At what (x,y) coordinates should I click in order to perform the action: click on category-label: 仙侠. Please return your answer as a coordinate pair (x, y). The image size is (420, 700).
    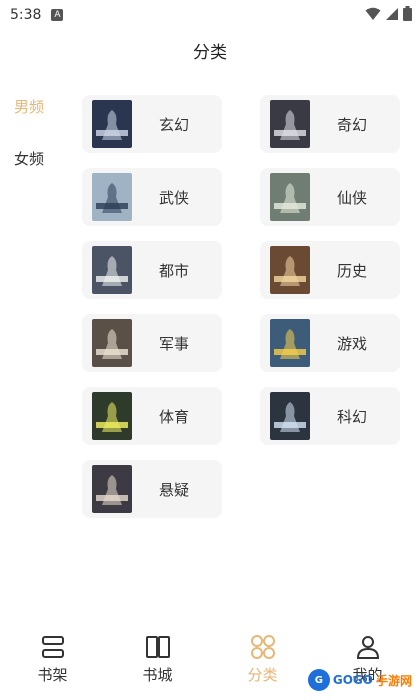
    Looking at the image, I should click on (351, 197).